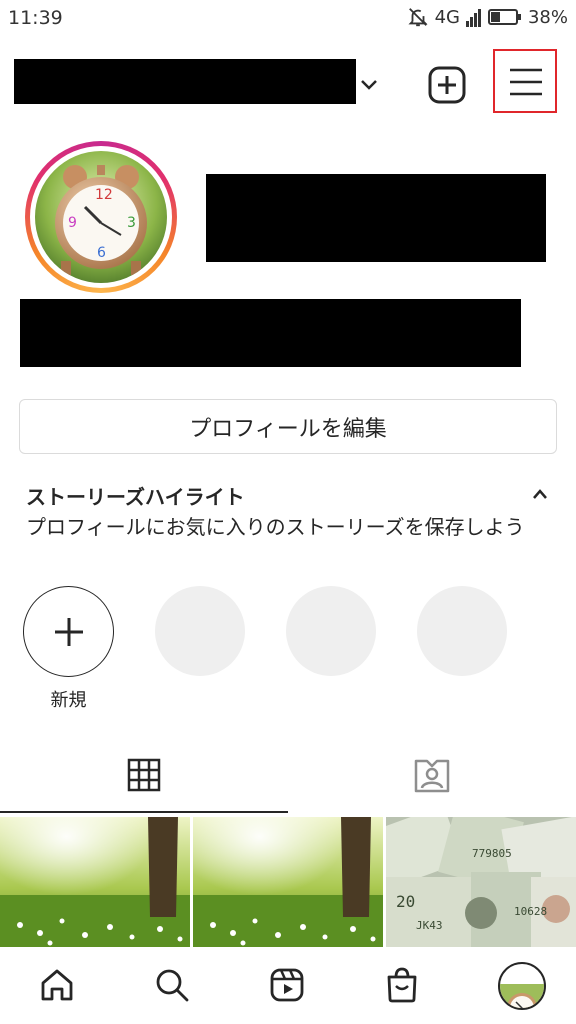  Describe the element at coordinates (35, 18) in the screenshot. I see `status-time: 11:39` at that location.